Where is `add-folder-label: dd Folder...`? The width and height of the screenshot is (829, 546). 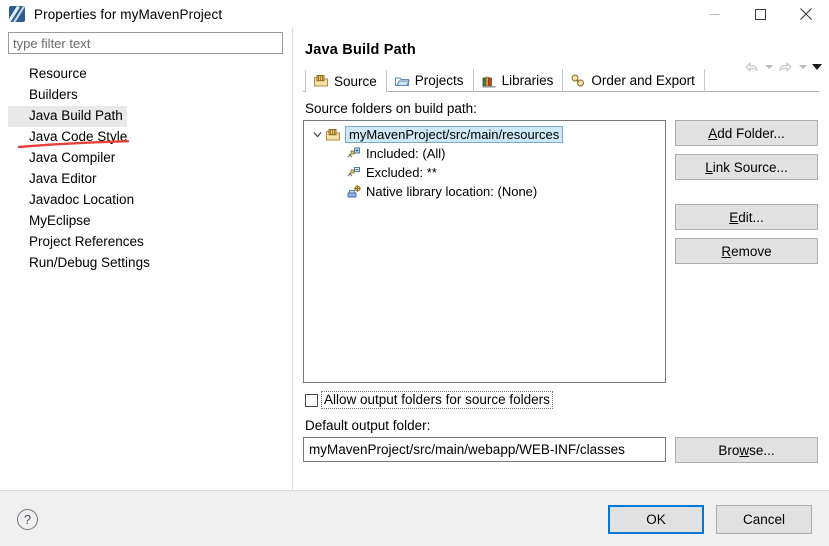 add-folder-label: dd Folder... is located at coordinates (751, 133).